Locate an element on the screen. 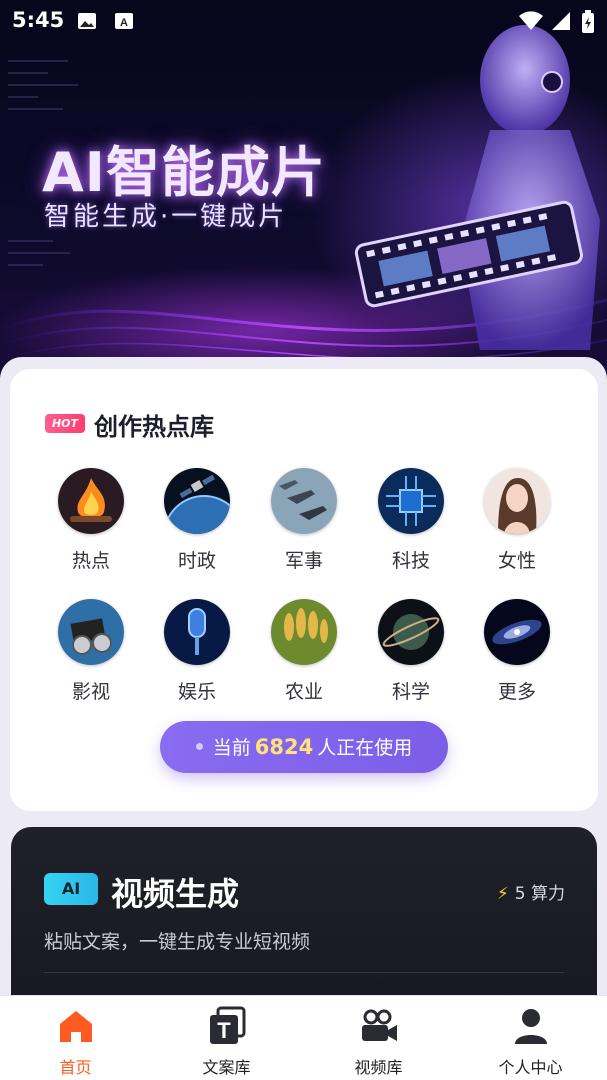  nav-text-library: T 文案库 is located at coordinates (226, 1038).